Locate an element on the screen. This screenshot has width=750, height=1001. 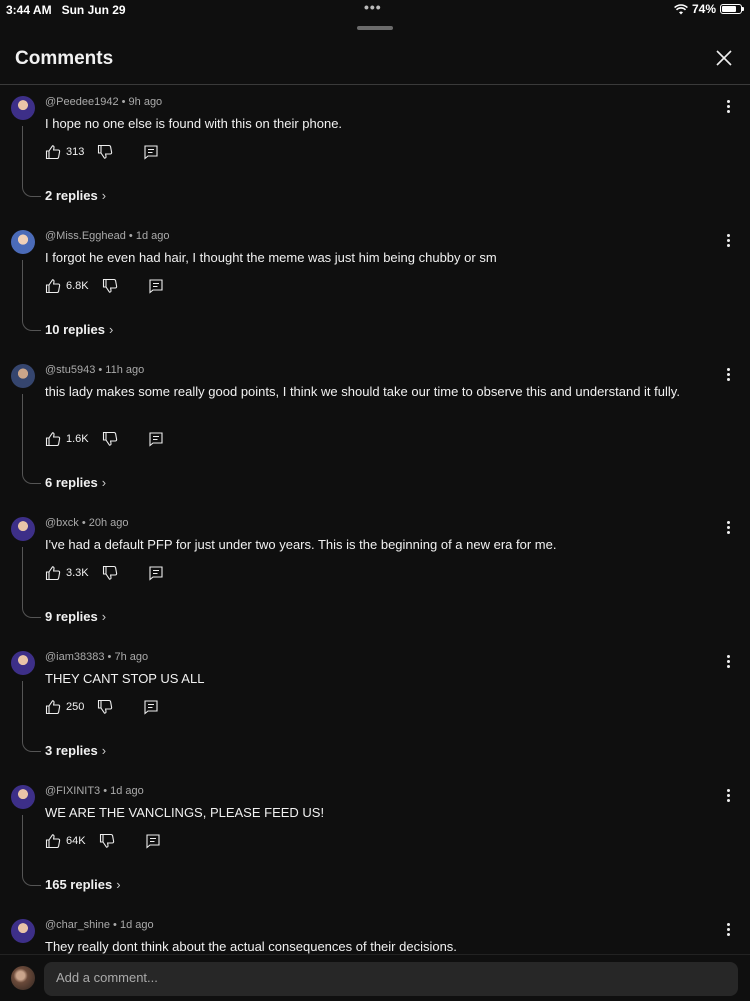
comment-meta: @bxck • 20h ago is located at coordinates (87, 523).